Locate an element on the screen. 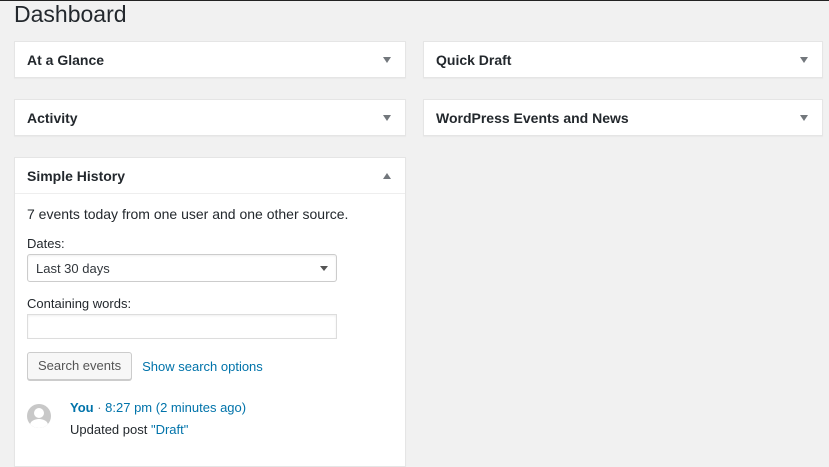 The height and width of the screenshot is (467, 829). triangle-up-icon is located at coordinates (387, 175).